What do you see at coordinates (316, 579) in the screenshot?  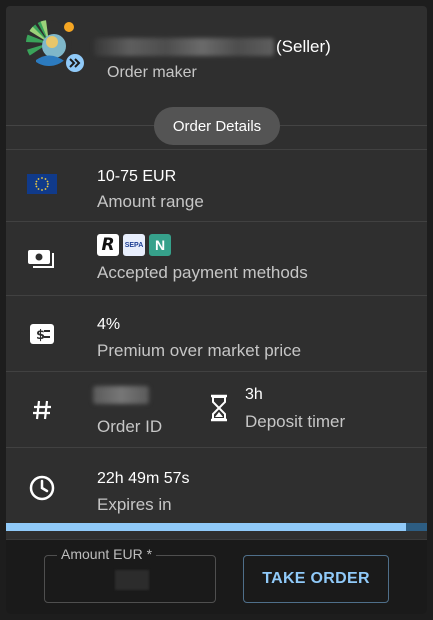 I see `take-order-button: TAKE ORDER` at bounding box center [316, 579].